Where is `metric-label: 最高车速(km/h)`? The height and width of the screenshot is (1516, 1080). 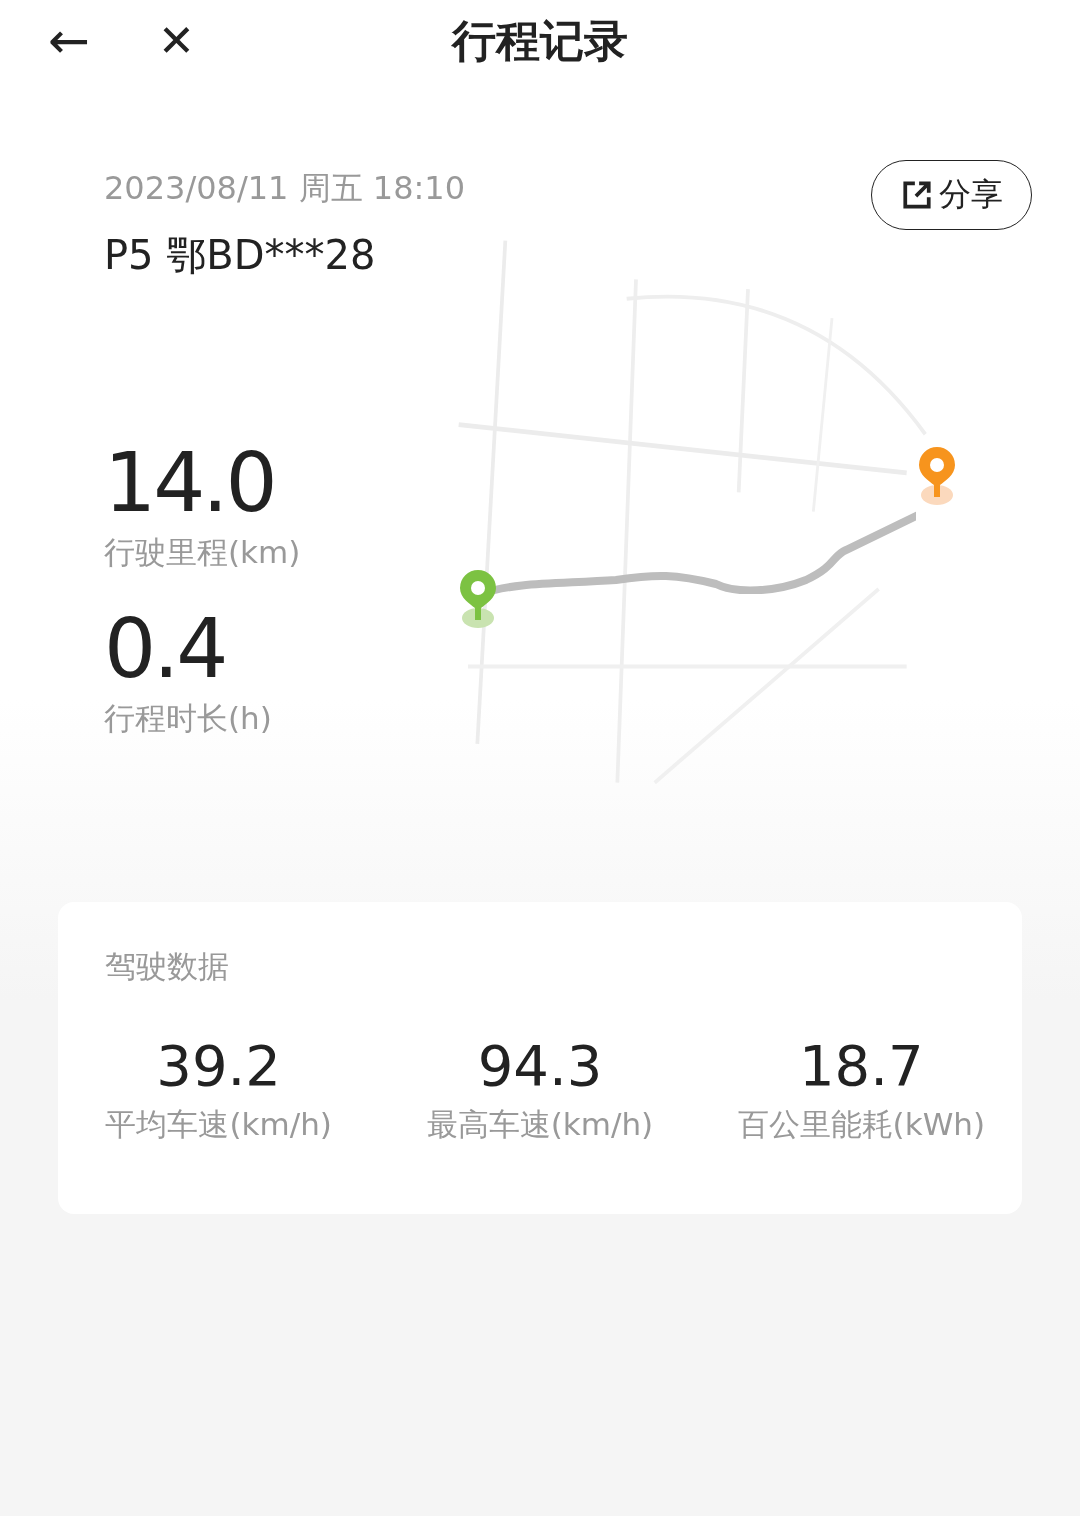 metric-label: 最高车速(km/h) is located at coordinates (540, 1124).